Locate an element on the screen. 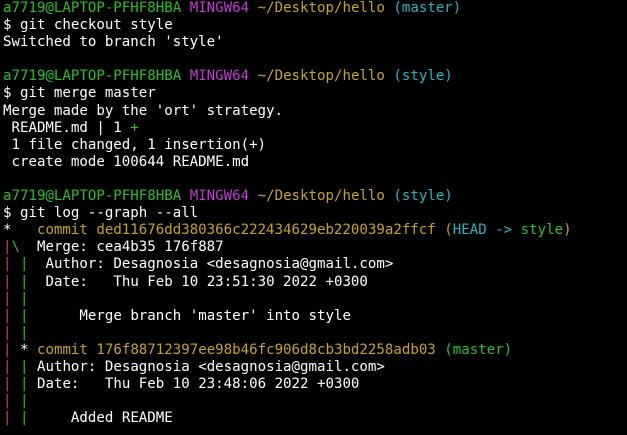  log-line: |\ Merge: cea4b35 176f887 is located at coordinates (315, 247).